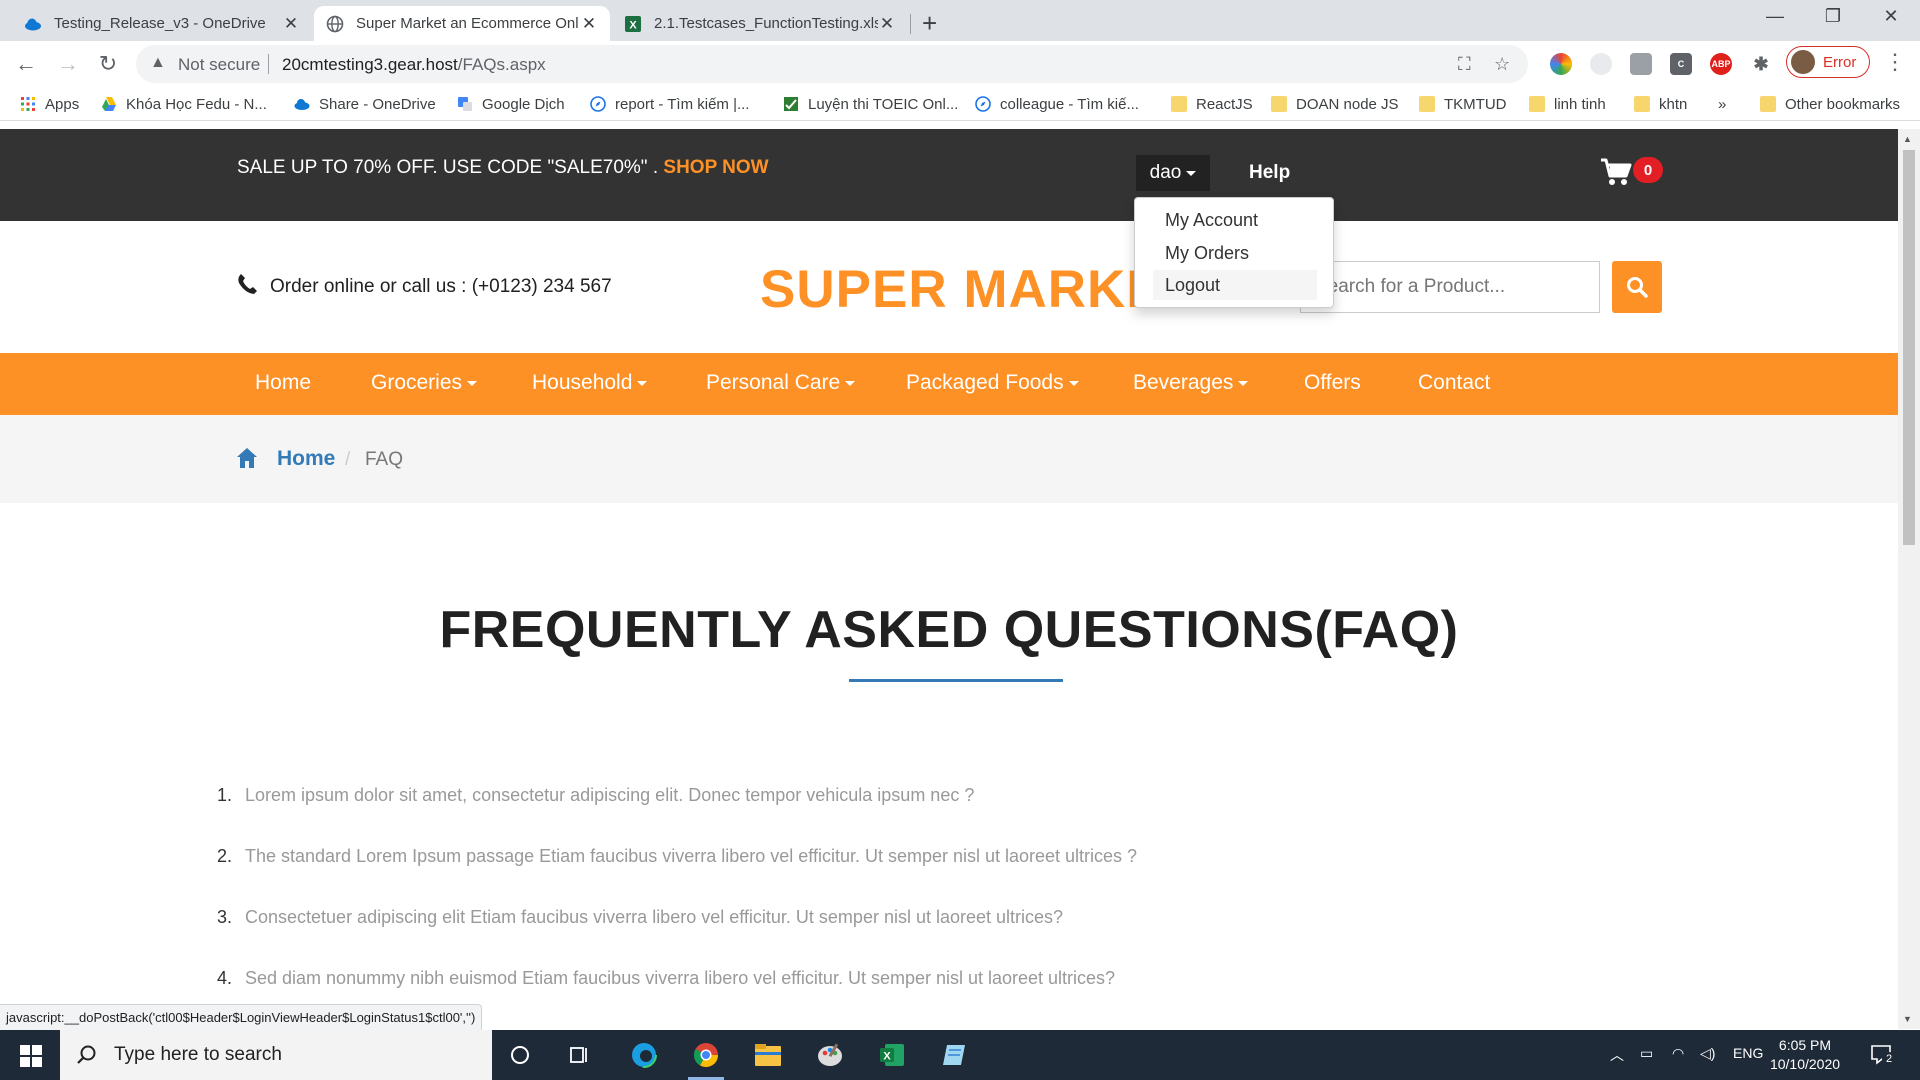 The width and height of the screenshot is (1920, 1080). Describe the element at coordinates (781, 383) in the screenshot. I see `nav-personal-care: Personal Care` at that location.